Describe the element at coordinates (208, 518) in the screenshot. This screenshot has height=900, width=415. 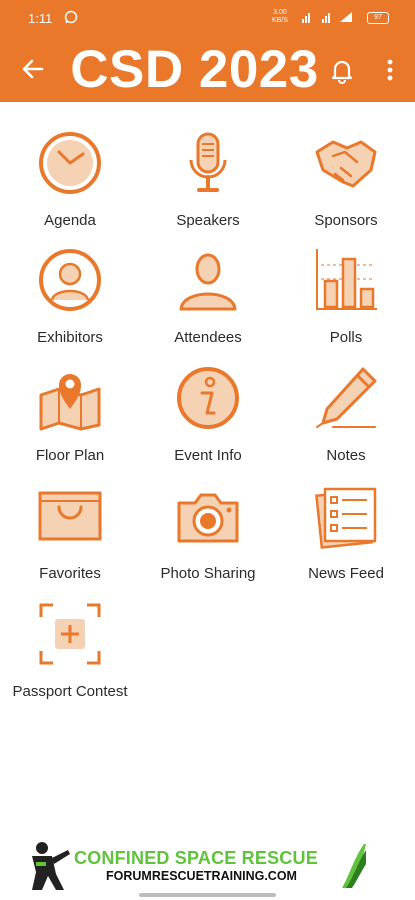
I see `camera-icon` at that location.